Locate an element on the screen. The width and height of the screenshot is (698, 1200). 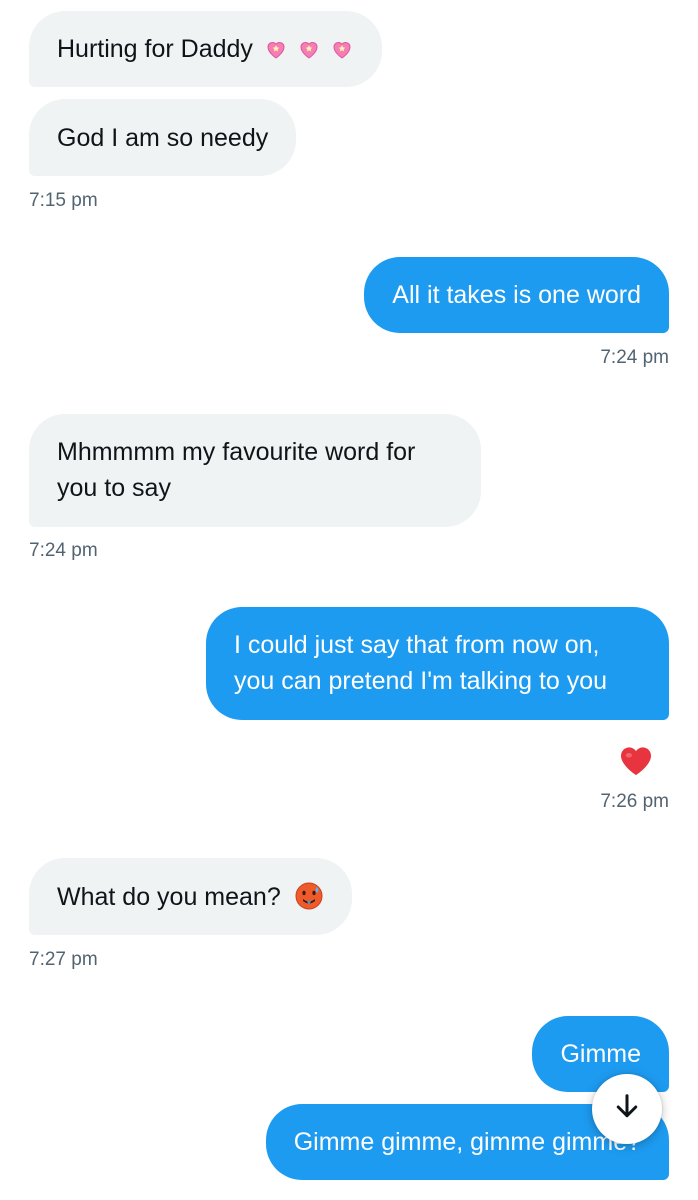
scroll-to-bottom-button is located at coordinates (627, 1109).